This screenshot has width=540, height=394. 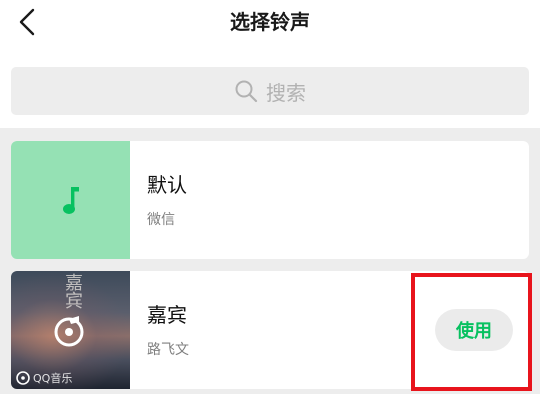 I want to click on cover-title: 嘉宾, so click(x=74, y=292).